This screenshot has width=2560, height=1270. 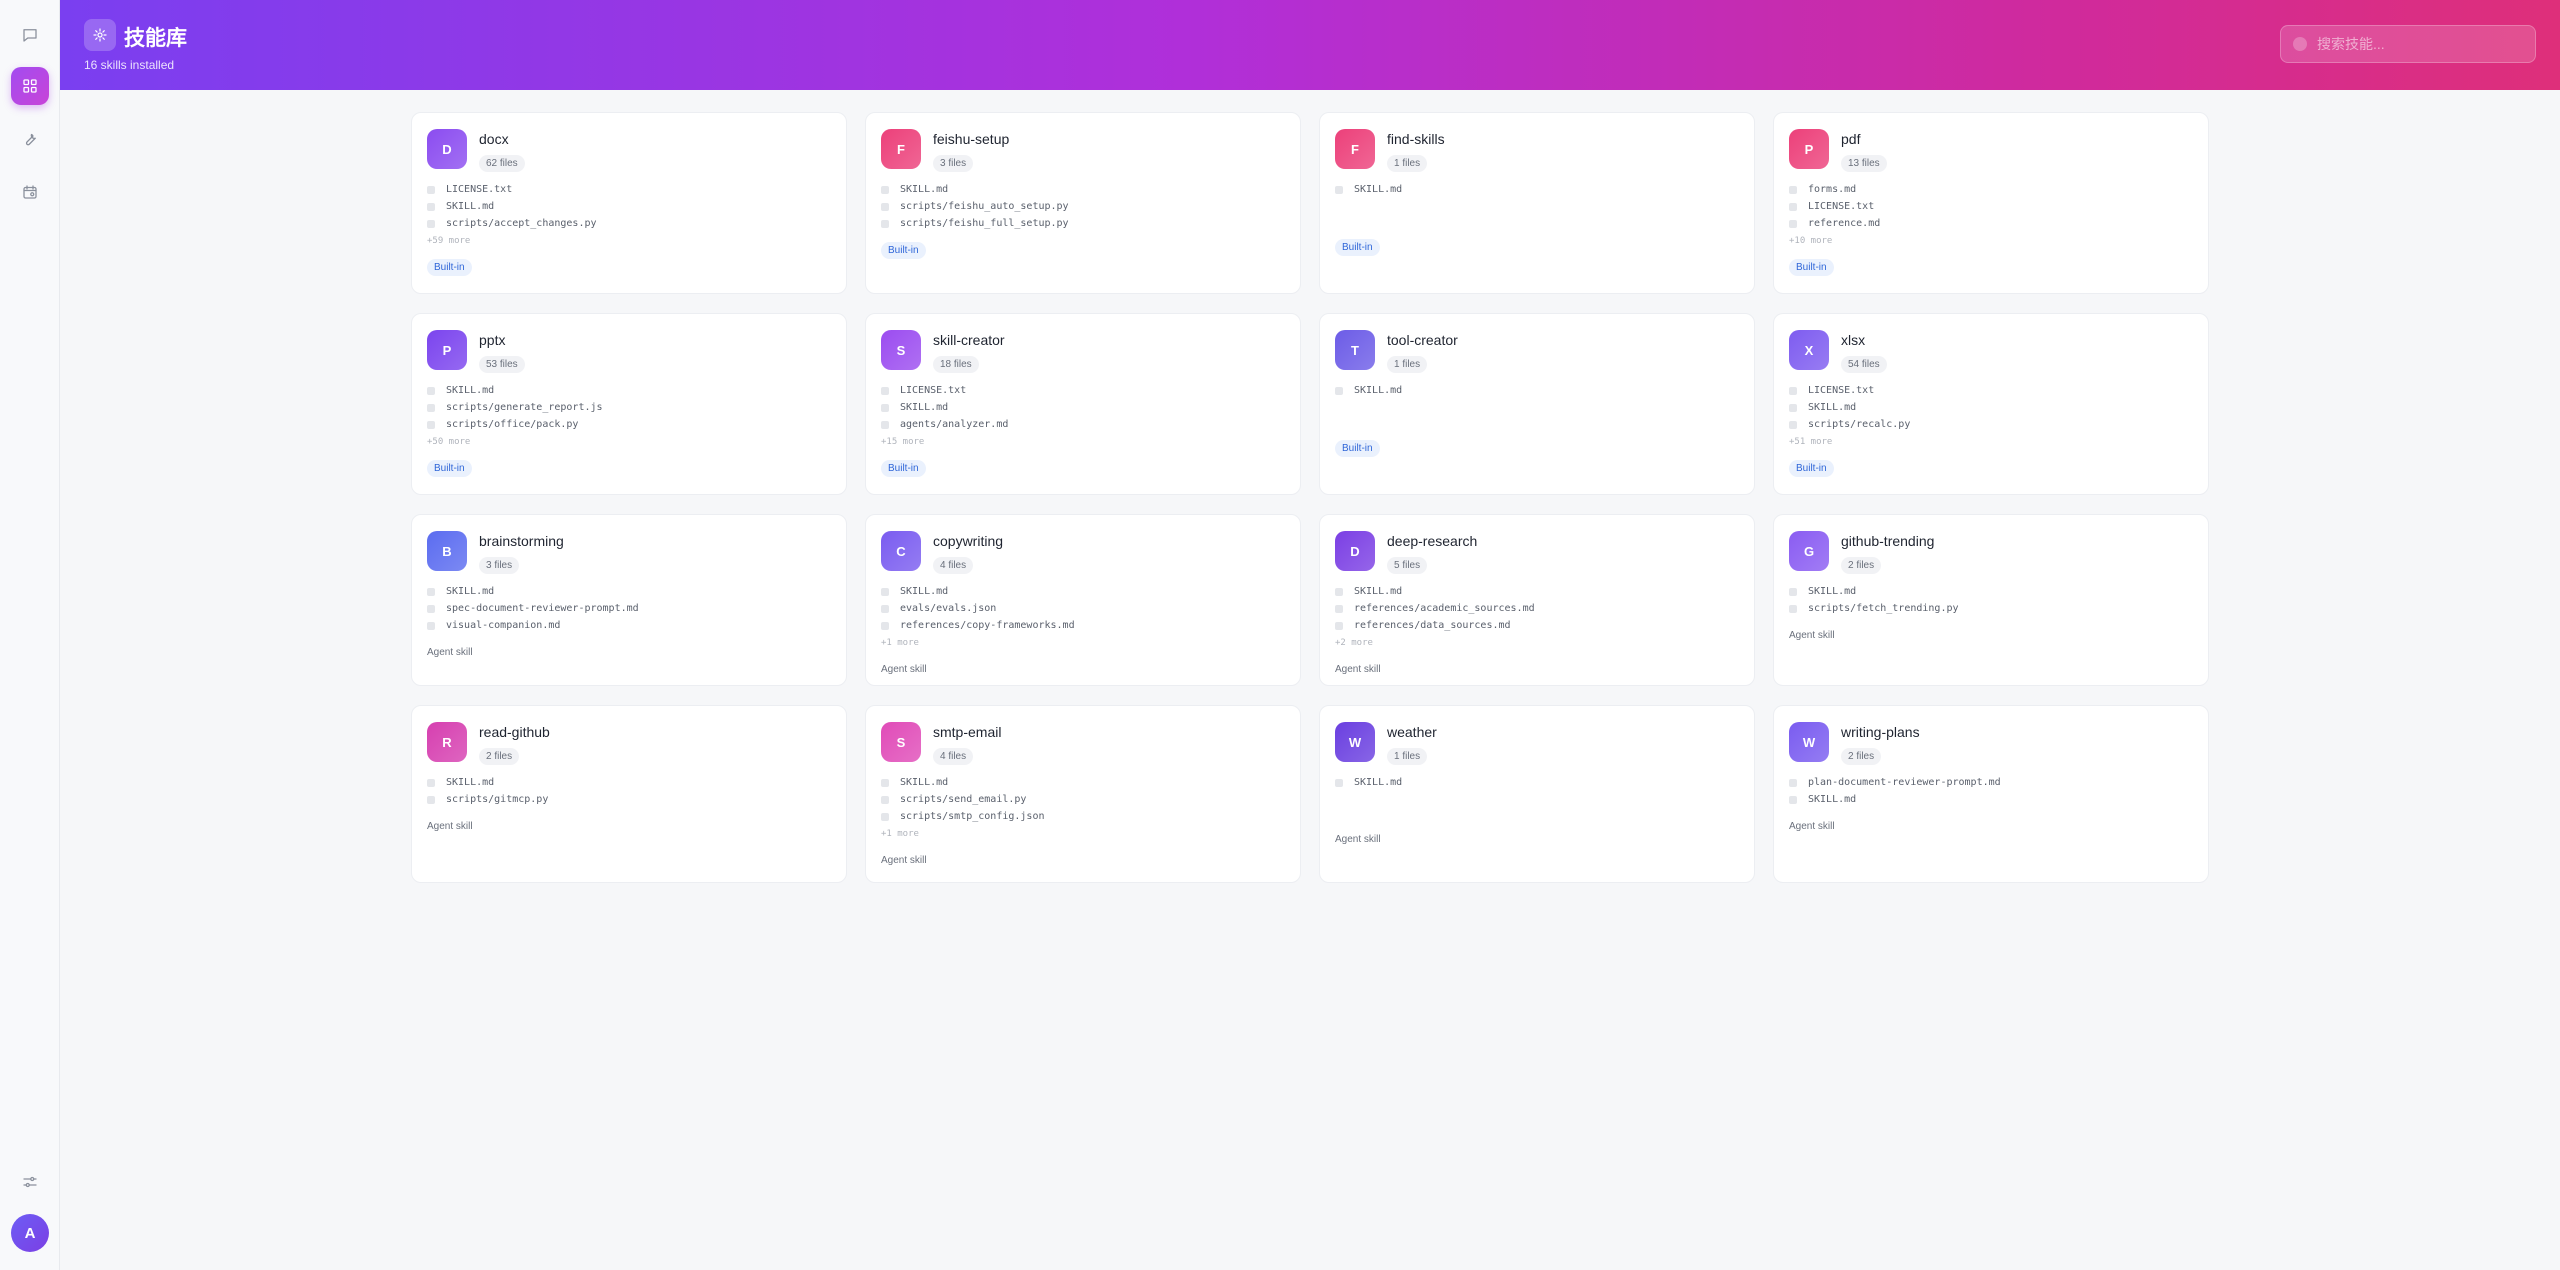 I want to click on search-input, so click(x=2417, y=44).